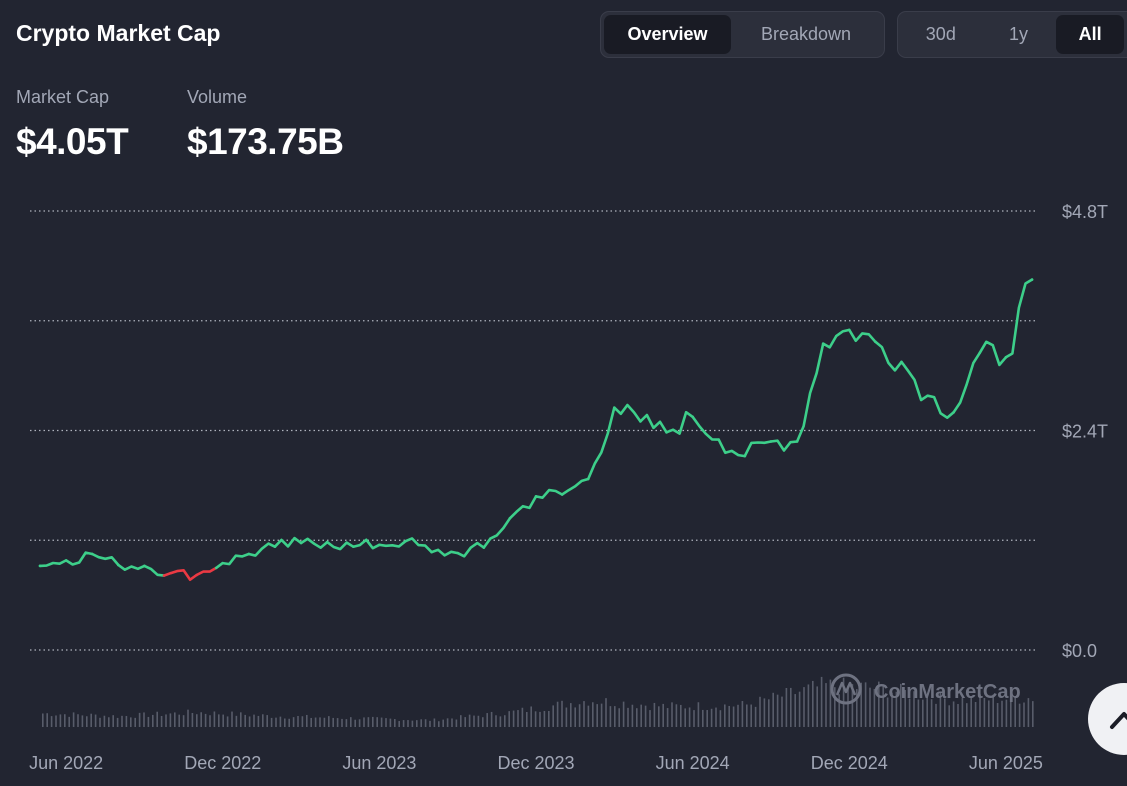 The height and width of the screenshot is (786, 1127). I want to click on y-axis: $0.0 $2.4T $4.8T, so click(1085, 431).